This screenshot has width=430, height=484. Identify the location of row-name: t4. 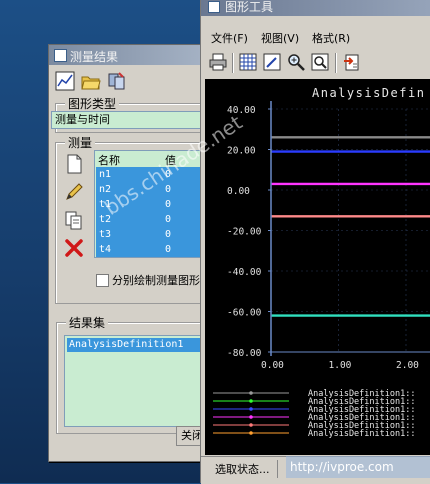
(105, 249).